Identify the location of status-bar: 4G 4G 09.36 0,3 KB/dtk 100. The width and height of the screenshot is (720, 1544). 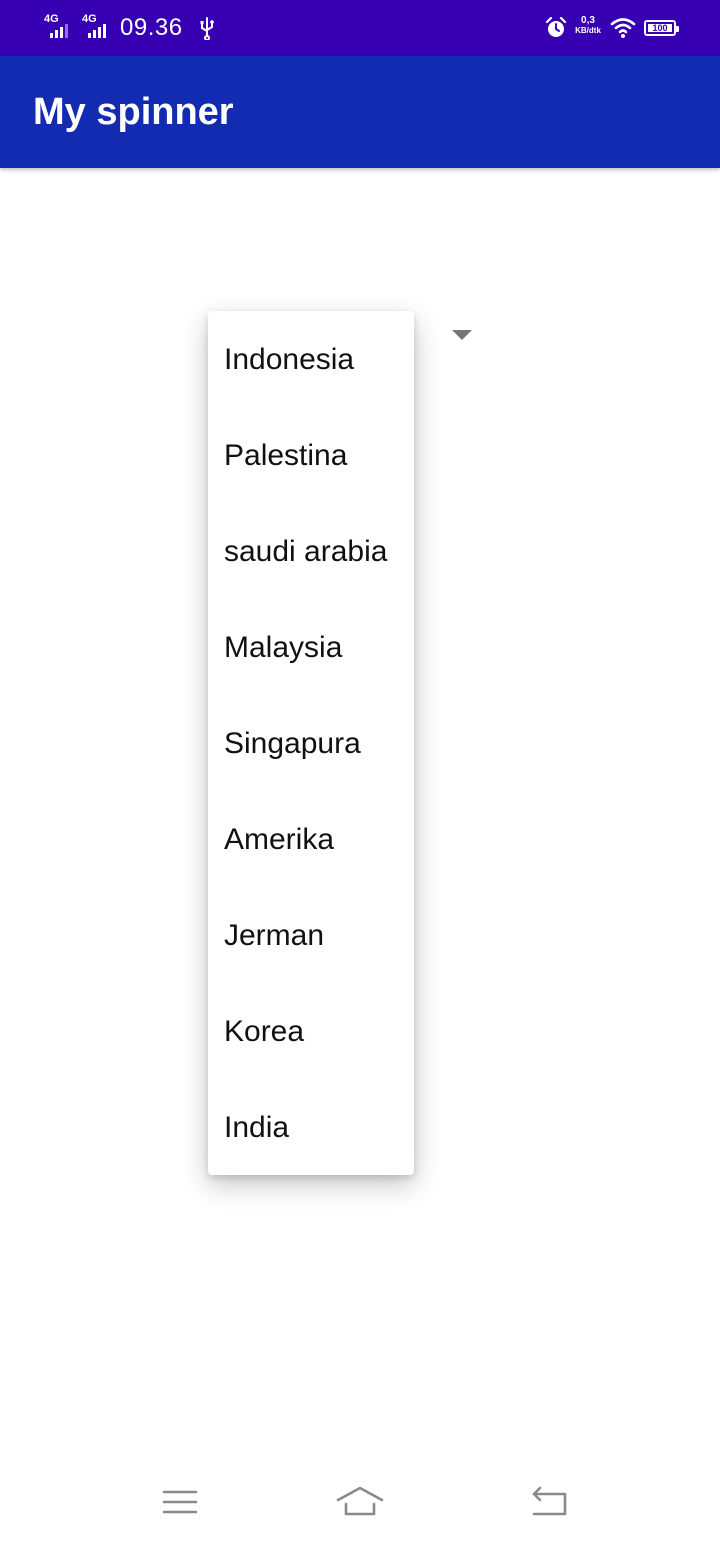
(360, 28).